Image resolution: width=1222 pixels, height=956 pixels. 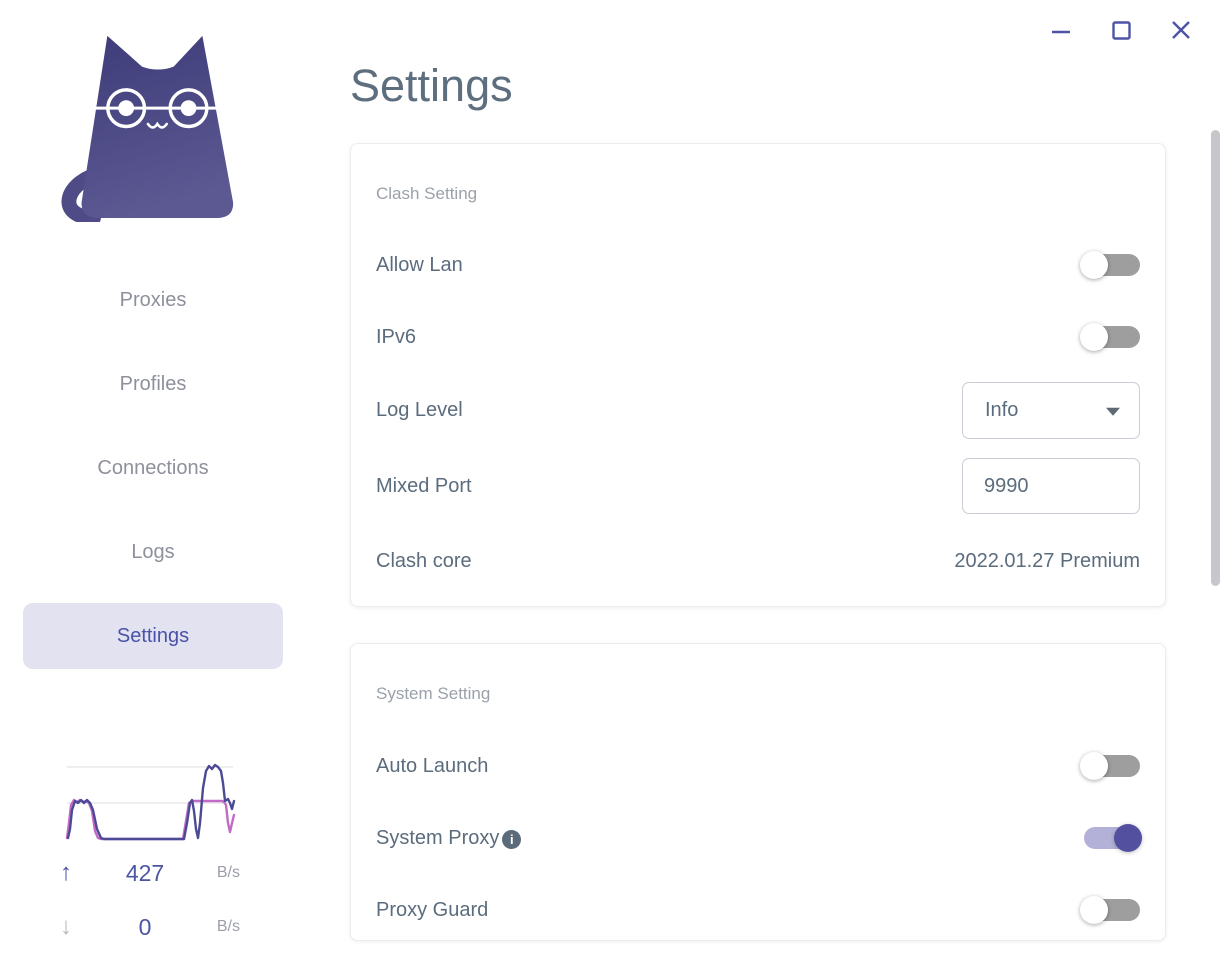 What do you see at coordinates (759, 838) in the screenshot?
I see `setting-row-system-proxy: System Proxy i` at bounding box center [759, 838].